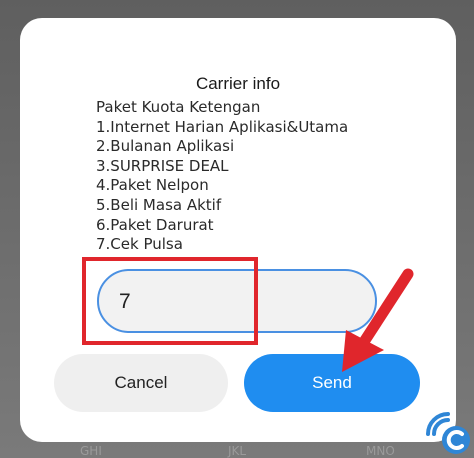 The width and height of the screenshot is (474, 458). What do you see at coordinates (152, 185) in the screenshot?
I see `menu-line: 4.Paket Nelpon` at bounding box center [152, 185].